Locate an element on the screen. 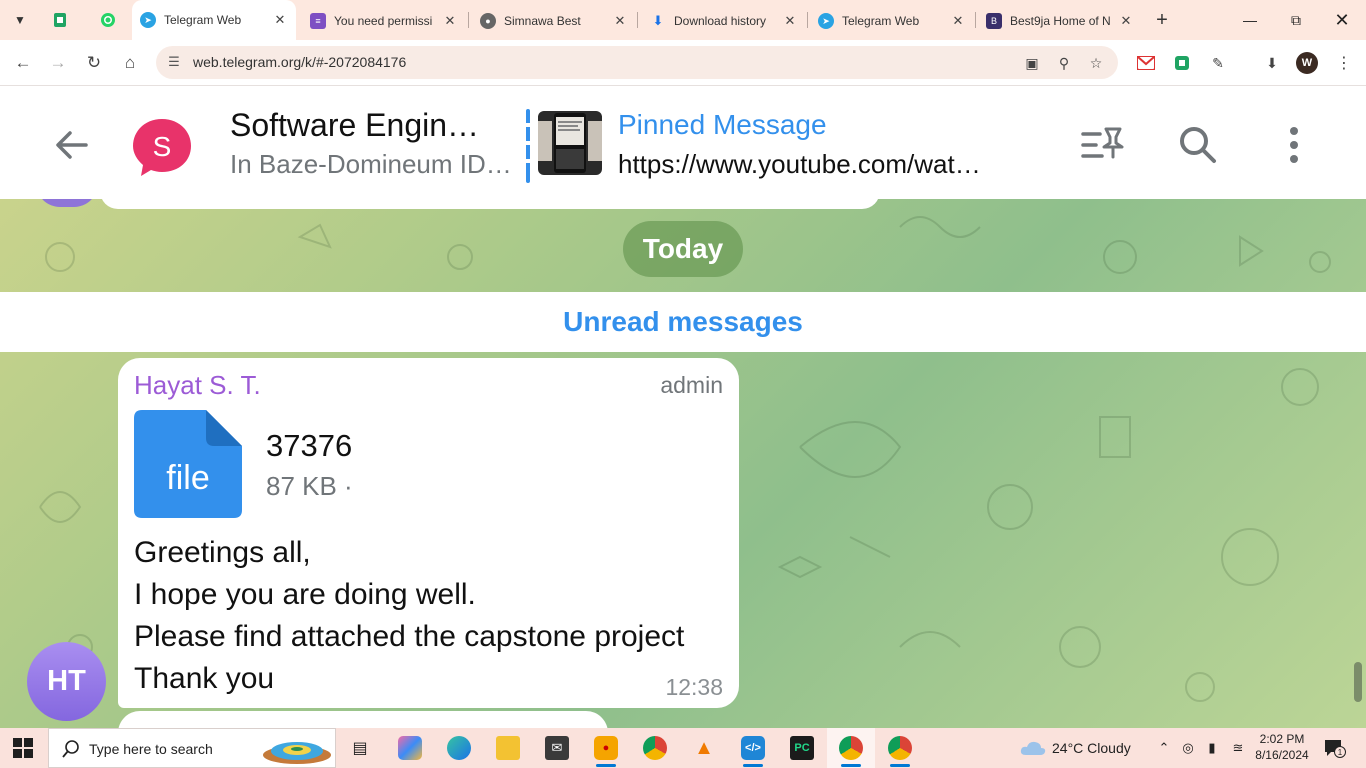  close-window-button: ✕ is located at coordinates (1342, 20).